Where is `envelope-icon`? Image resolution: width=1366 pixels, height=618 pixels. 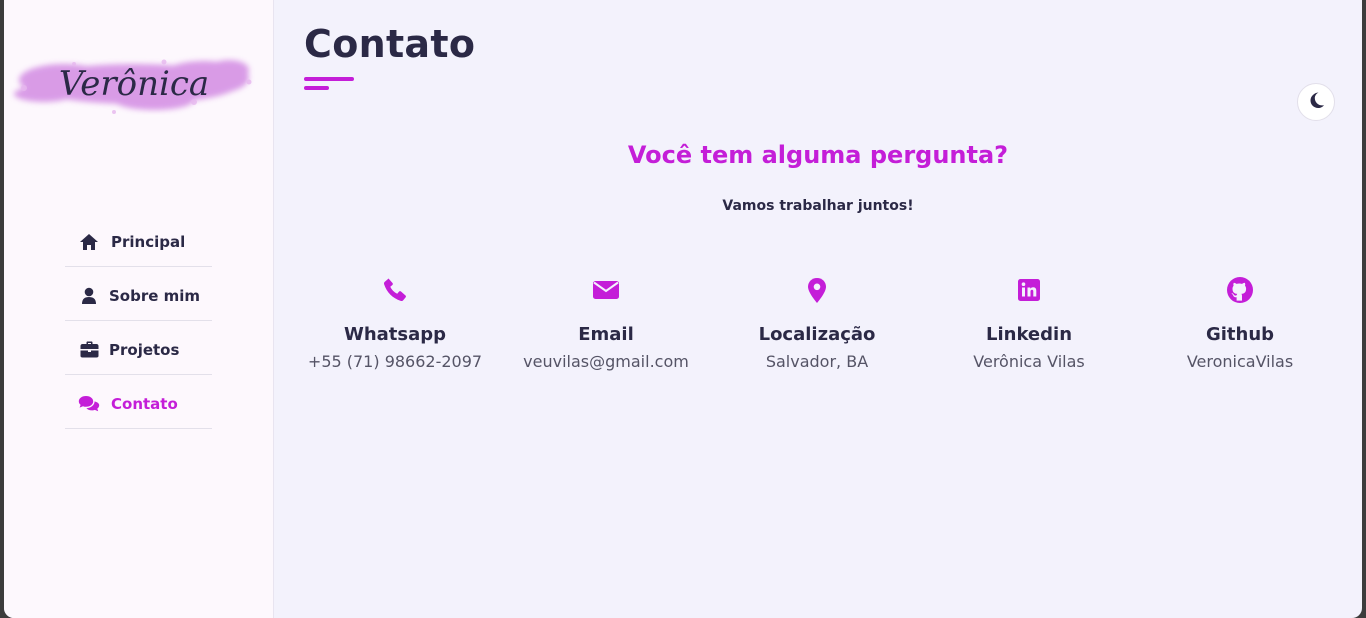
envelope-icon is located at coordinates (606, 290).